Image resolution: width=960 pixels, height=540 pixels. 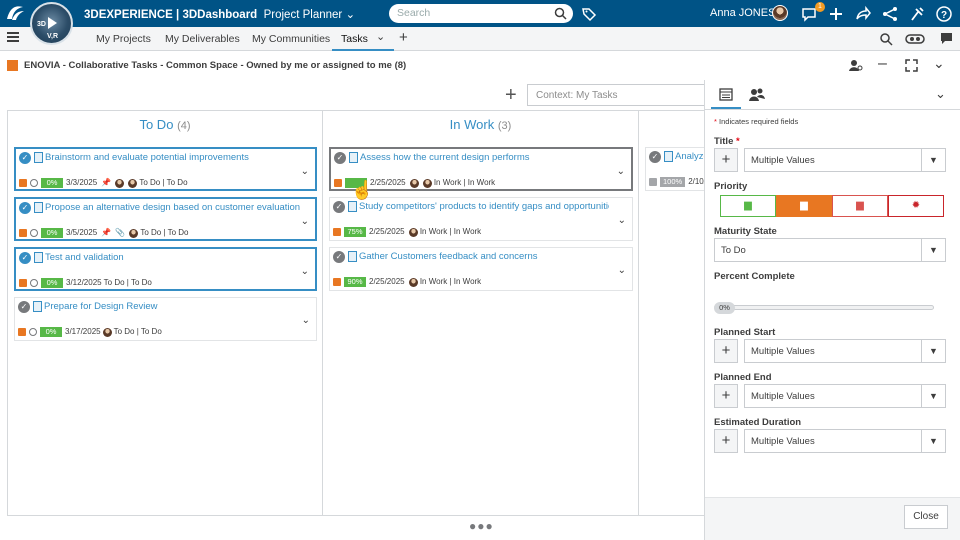 I want to click on planned-end-select: Multiple Values ▼, so click(x=845, y=396).